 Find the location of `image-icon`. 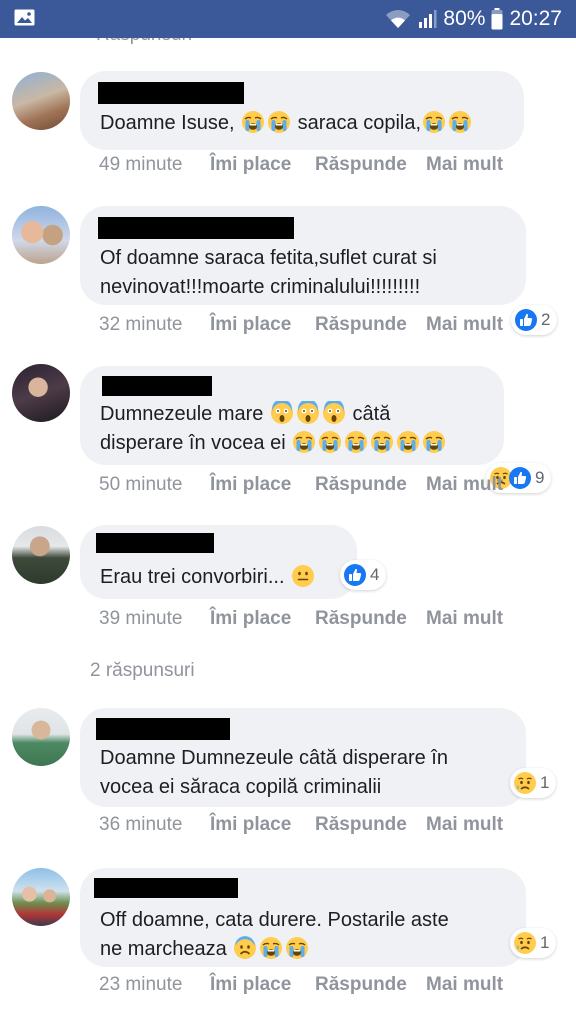

image-icon is located at coordinates (24, 17).